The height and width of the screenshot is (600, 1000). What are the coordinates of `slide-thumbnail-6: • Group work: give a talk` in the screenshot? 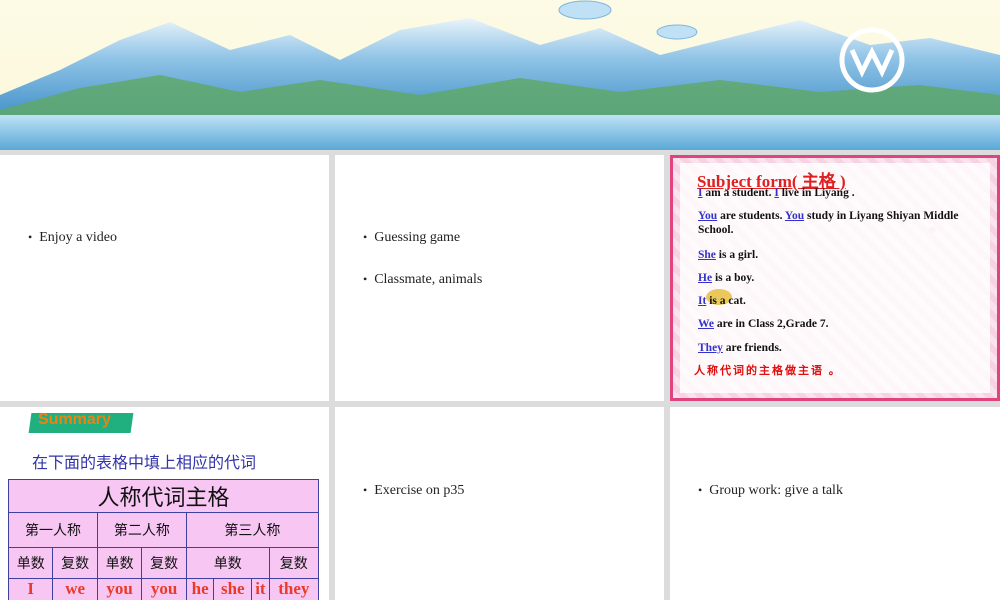 It's located at (835, 503).